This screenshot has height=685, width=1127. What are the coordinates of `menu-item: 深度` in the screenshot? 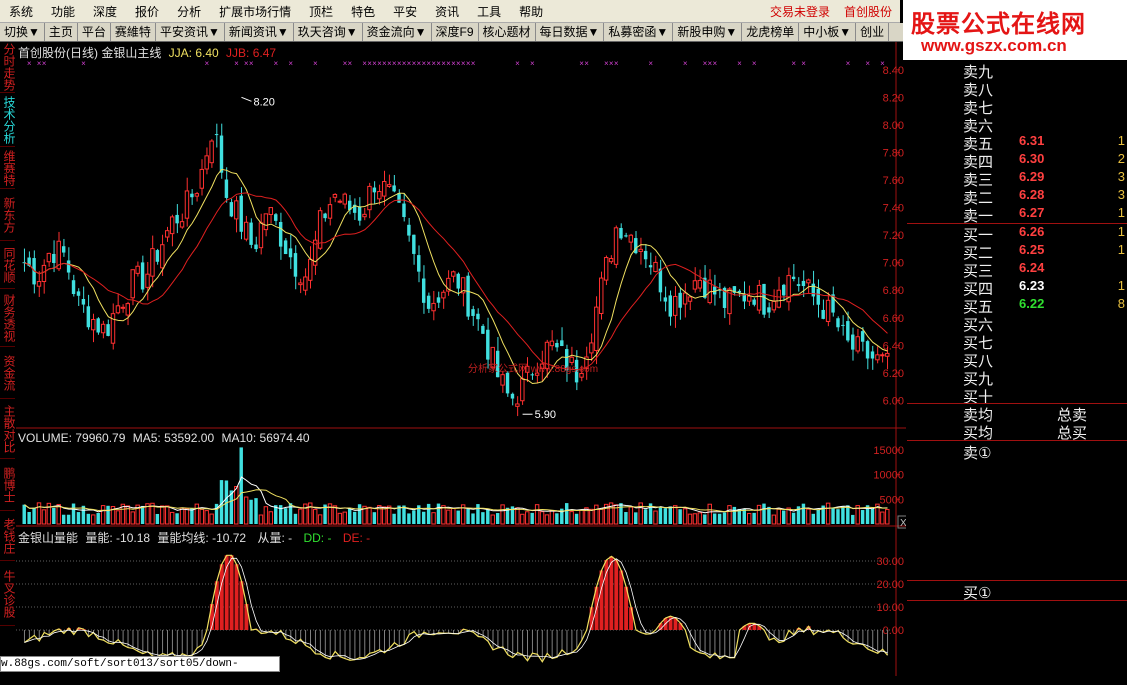 It's located at (105, 11).